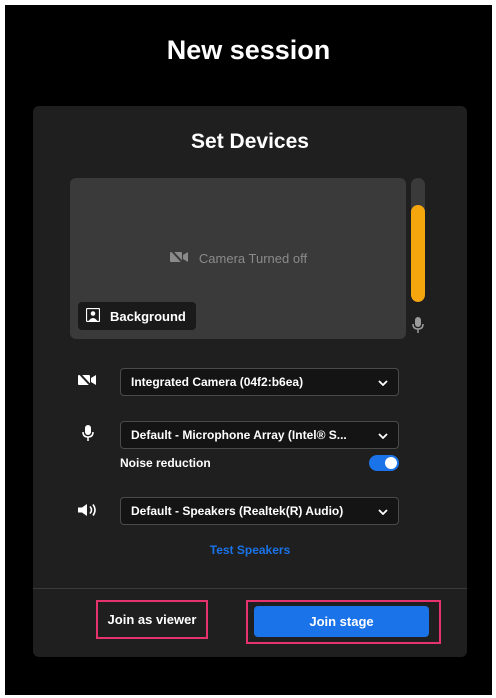 This screenshot has height=698, width=496. What do you see at coordinates (88, 512) in the screenshot?
I see `speaker-icon` at bounding box center [88, 512].